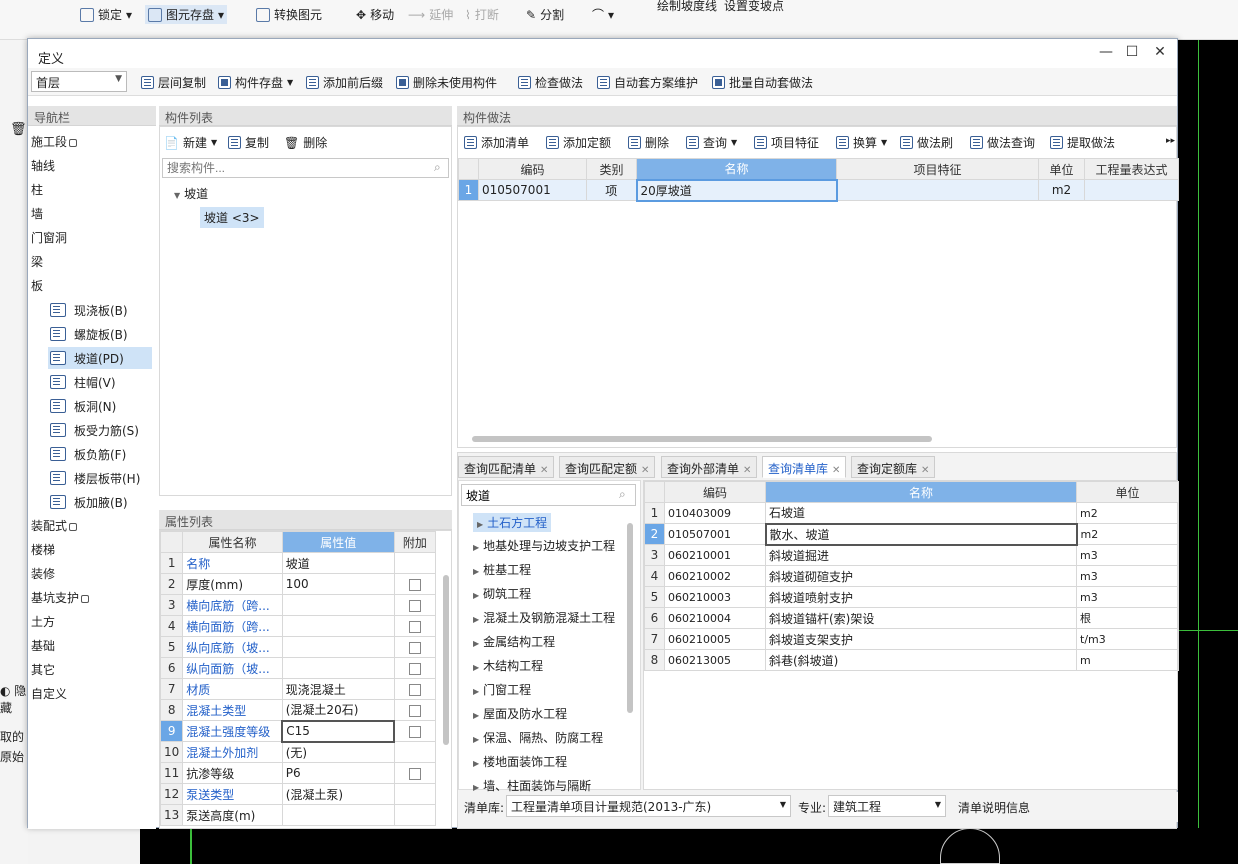 The image size is (1238, 864). Describe the element at coordinates (911, 639) in the screenshot. I see `query-row: 7 060210005 斜坡道支架支护 t/m3` at that location.